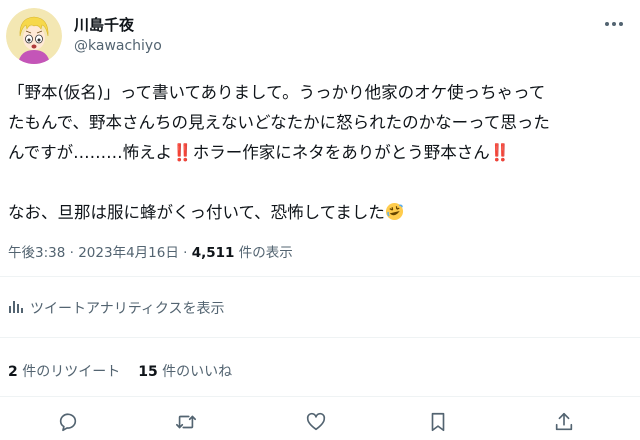 This screenshot has width=640, height=440. I want to click on tweet-line-segment: んですが………怖えよ, so click(90, 152).